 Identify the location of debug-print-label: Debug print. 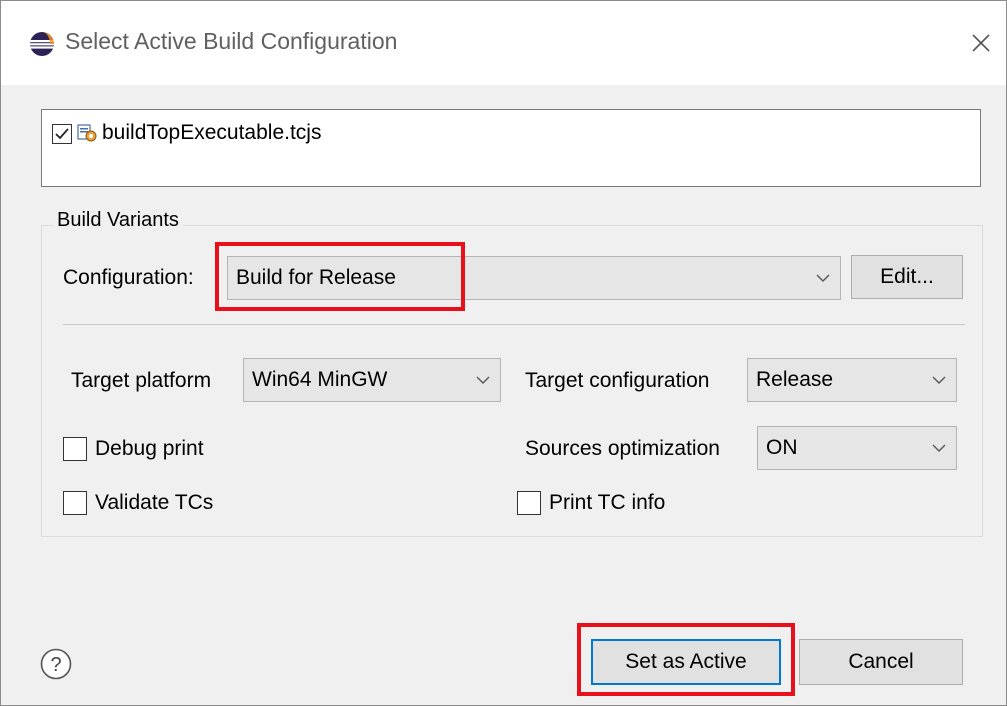
(149, 448).